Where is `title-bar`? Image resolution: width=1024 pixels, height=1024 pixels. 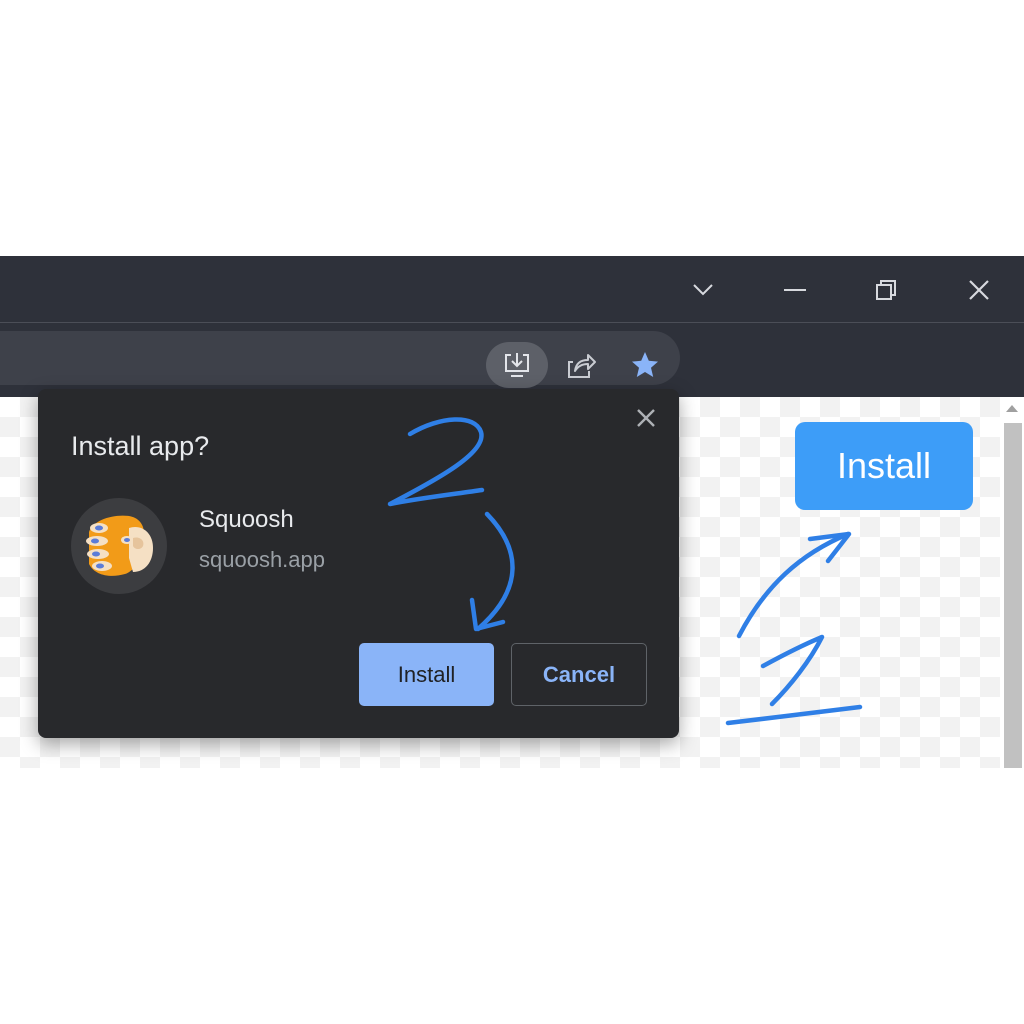
title-bar is located at coordinates (512, 289).